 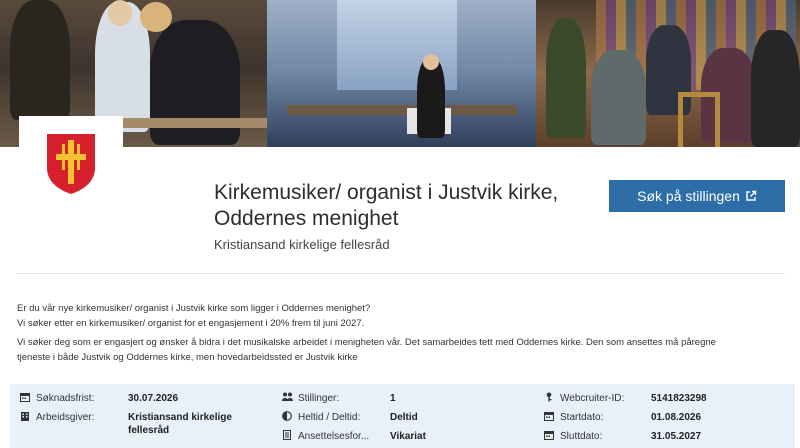 What do you see at coordinates (288, 399) in the screenshot?
I see `people-icon` at bounding box center [288, 399].